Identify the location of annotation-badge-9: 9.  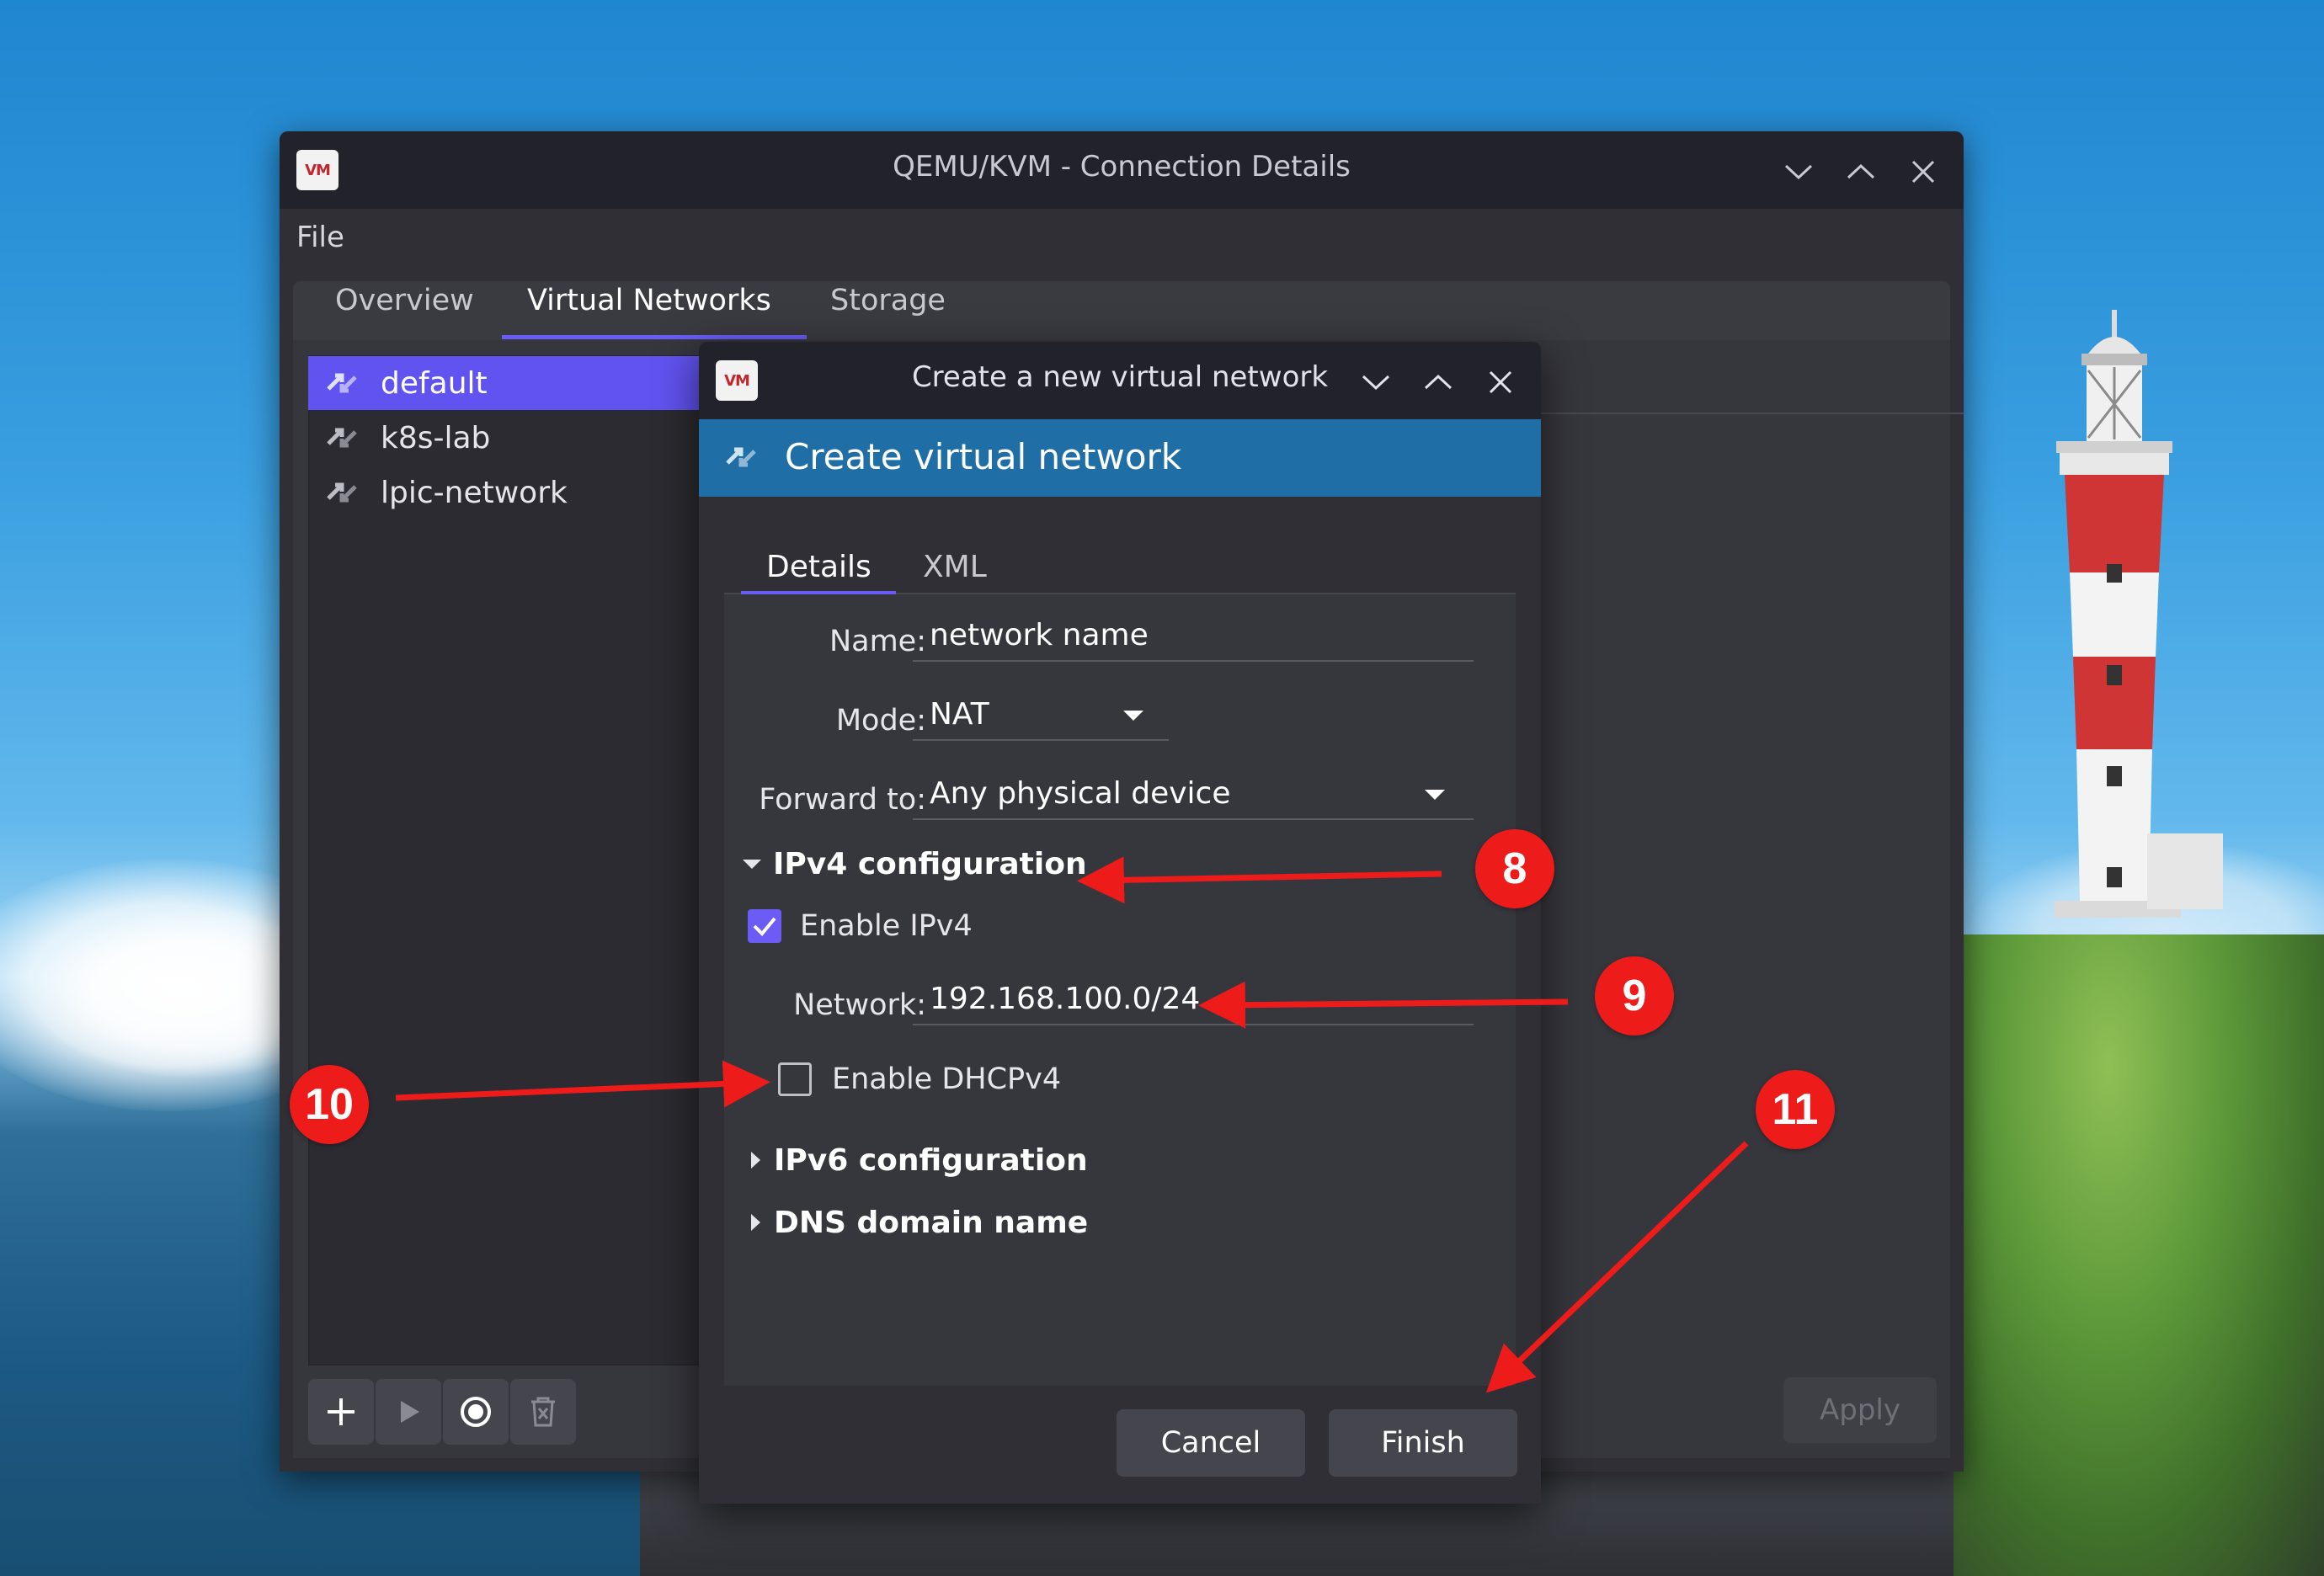
(1634, 996).